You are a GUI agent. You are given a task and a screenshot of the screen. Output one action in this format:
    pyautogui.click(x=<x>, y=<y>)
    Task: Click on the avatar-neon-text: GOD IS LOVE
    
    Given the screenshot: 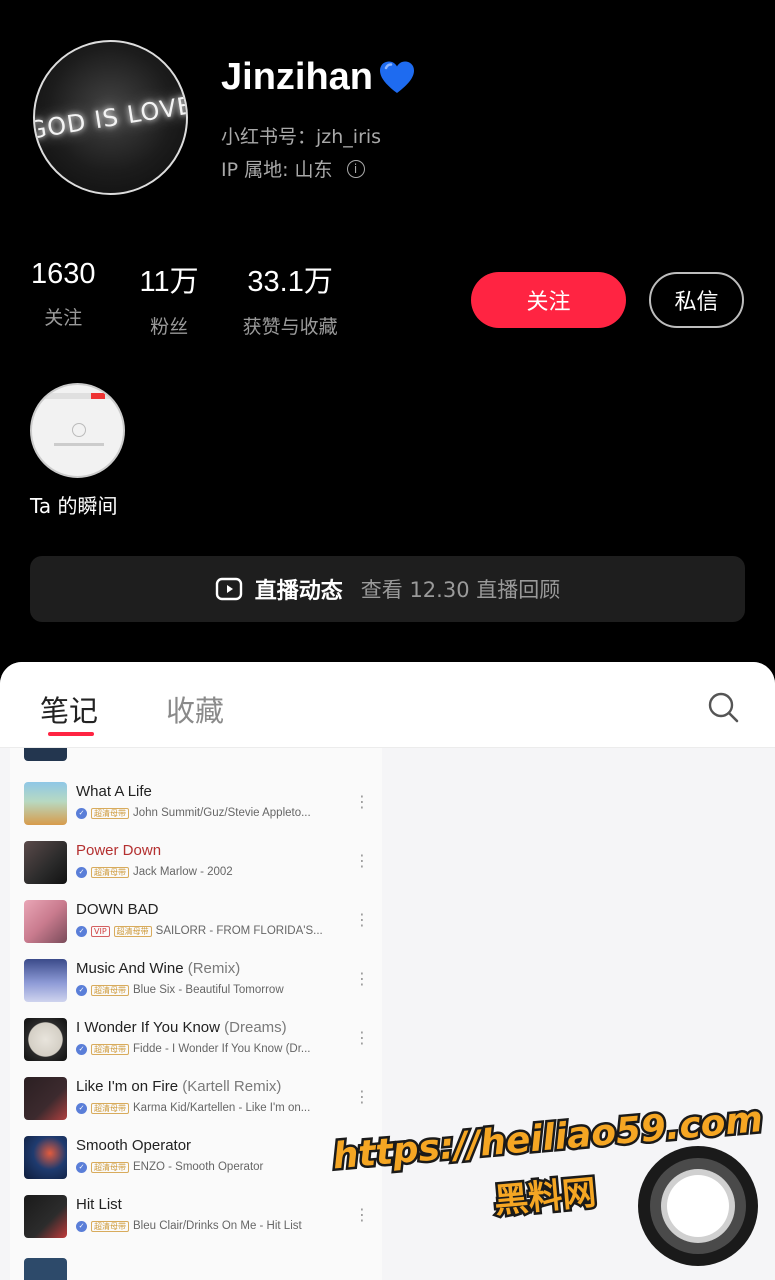 What is the action you would take?
    pyautogui.click(x=110, y=117)
    